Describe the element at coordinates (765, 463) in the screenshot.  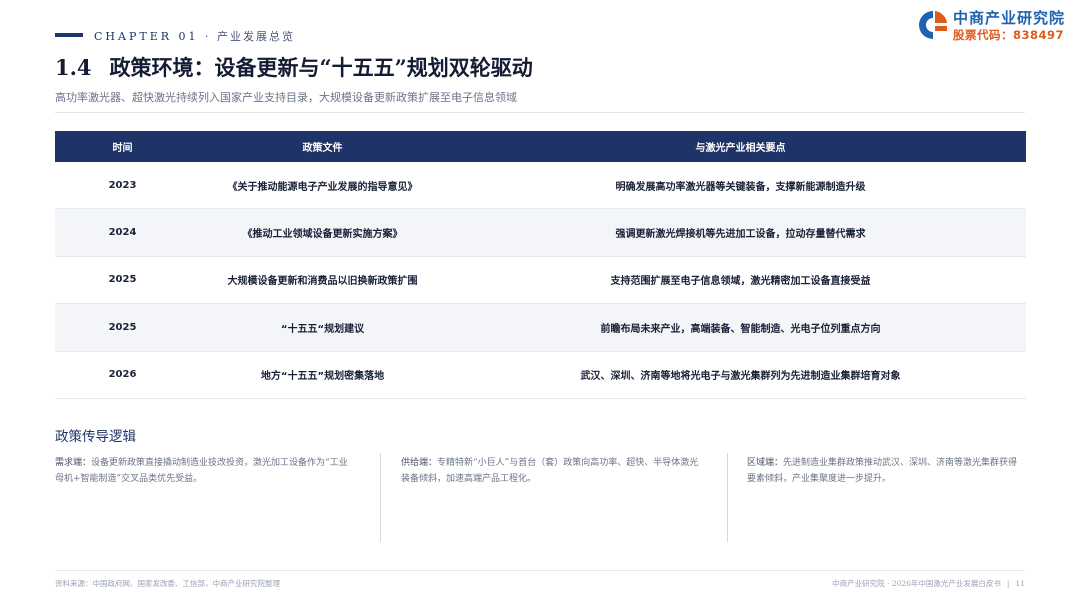
I see `logic-label: 区域端：` at that location.